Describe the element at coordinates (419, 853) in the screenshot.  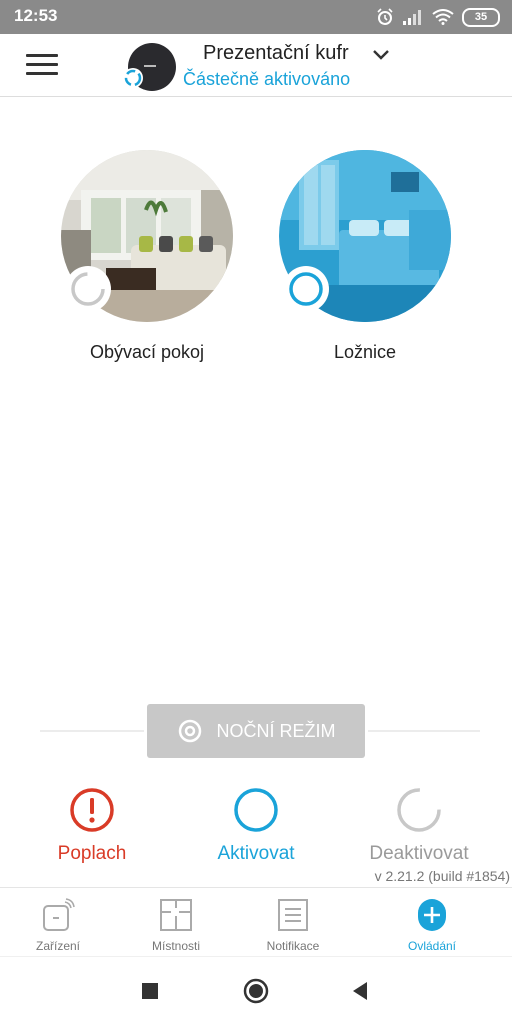
I see `disarm-label: Deaktivovat` at that location.